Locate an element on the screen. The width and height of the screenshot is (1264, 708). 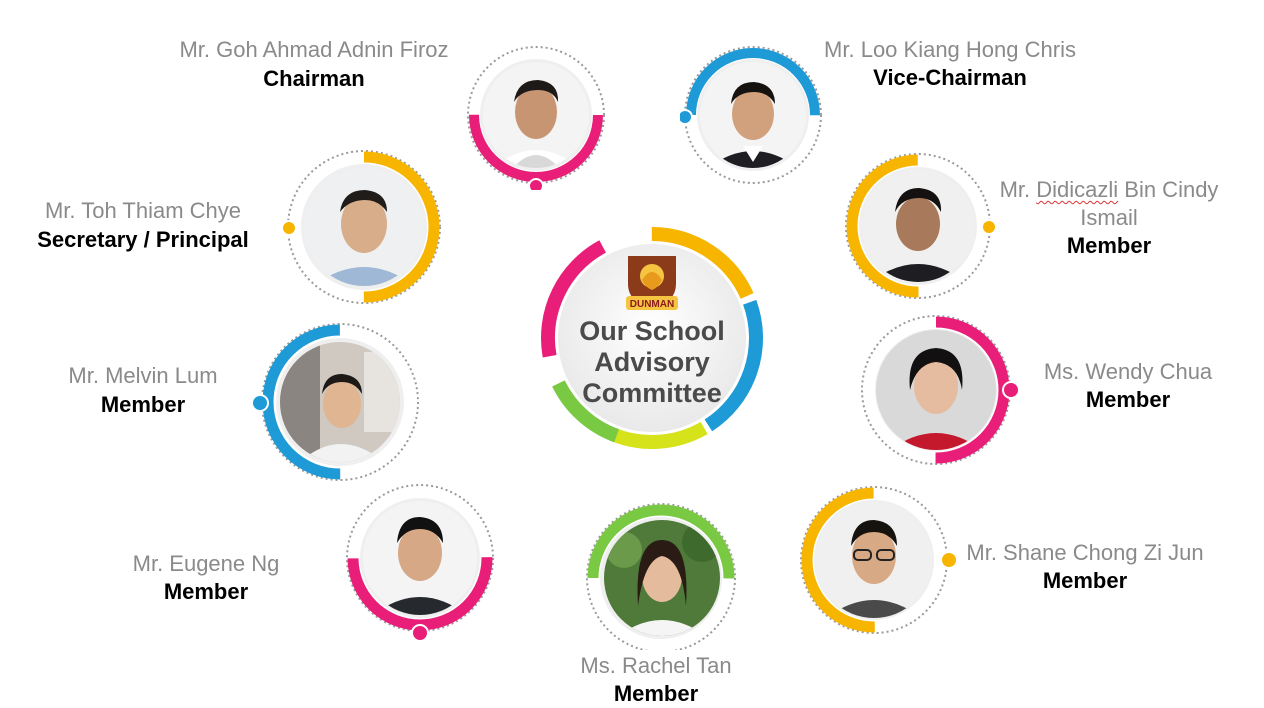
member-card-shane-chong is located at coordinates (881, 562).